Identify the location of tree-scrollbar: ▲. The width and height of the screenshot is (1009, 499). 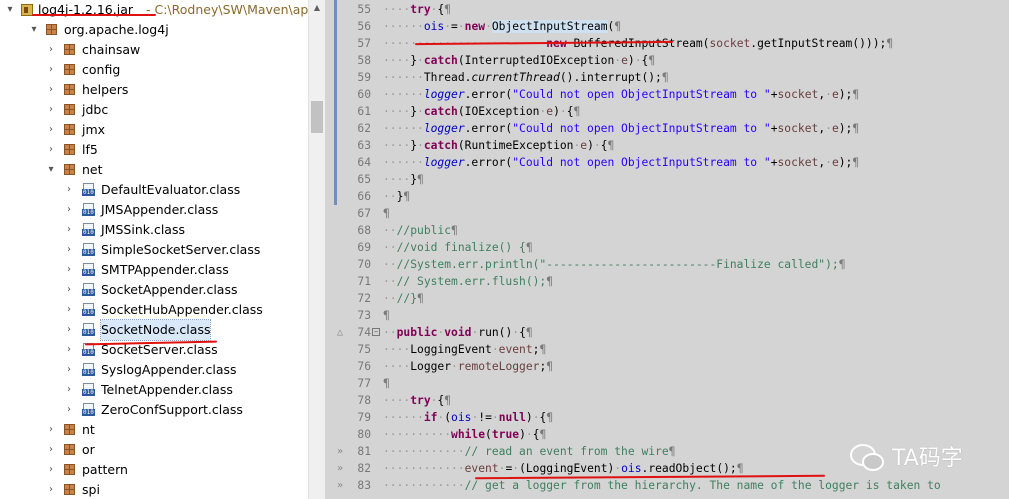
(316, 249).